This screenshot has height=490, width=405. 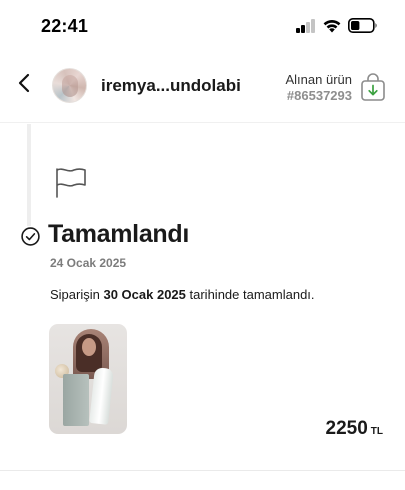 What do you see at coordinates (376, 431) in the screenshot?
I see `price-currency: TL` at bounding box center [376, 431].